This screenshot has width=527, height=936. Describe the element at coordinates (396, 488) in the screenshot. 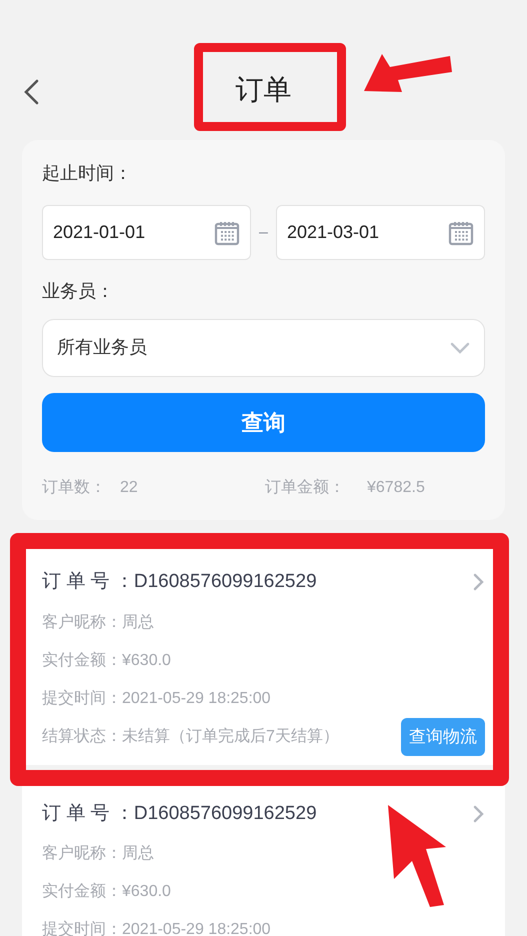

I see `order-amount: ¥6782.5` at that location.